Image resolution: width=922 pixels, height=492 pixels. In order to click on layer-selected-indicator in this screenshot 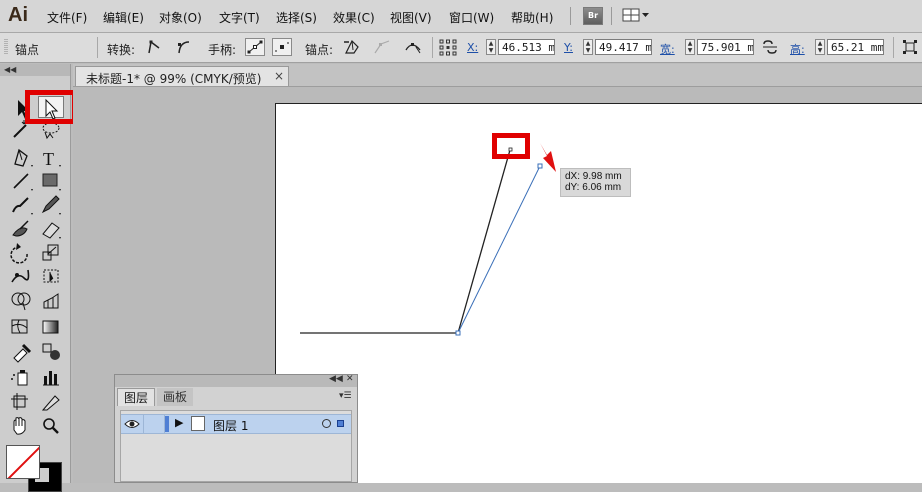, I will do `click(340, 423)`.